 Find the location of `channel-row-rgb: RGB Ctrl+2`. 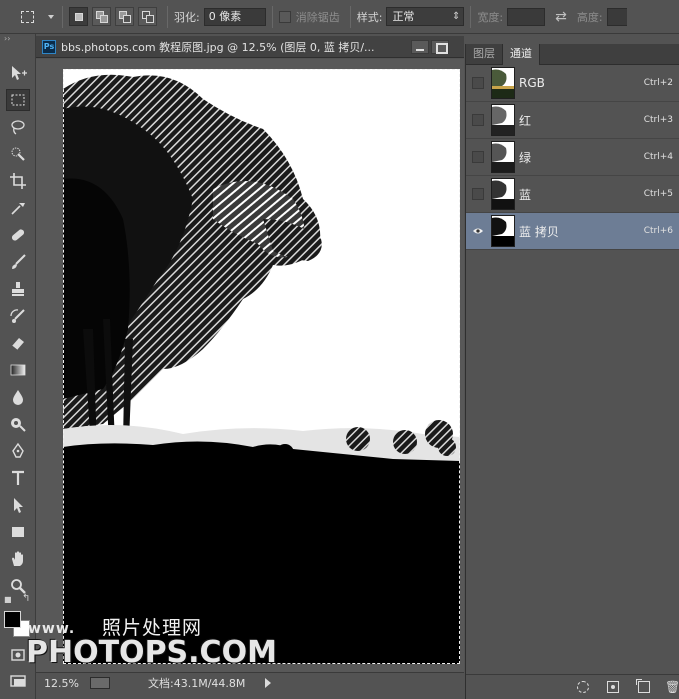

channel-row-rgb: RGB Ctrl+2 is located at coordinates (572, 83).